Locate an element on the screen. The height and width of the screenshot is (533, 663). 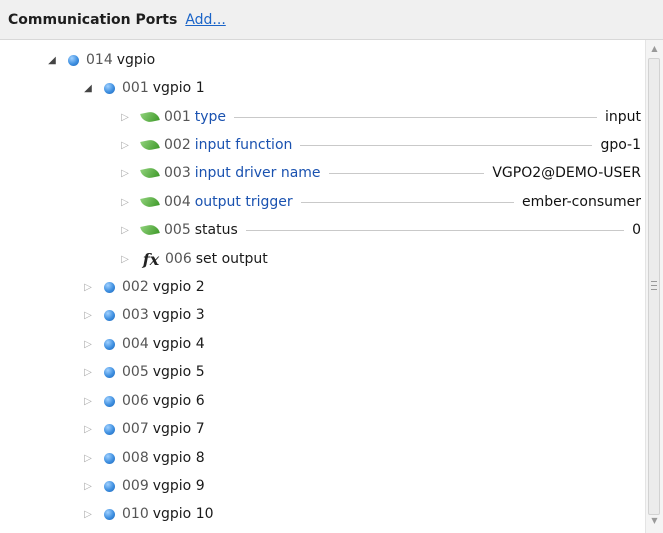
node-number: 007 is located at coordinates (135, 429).